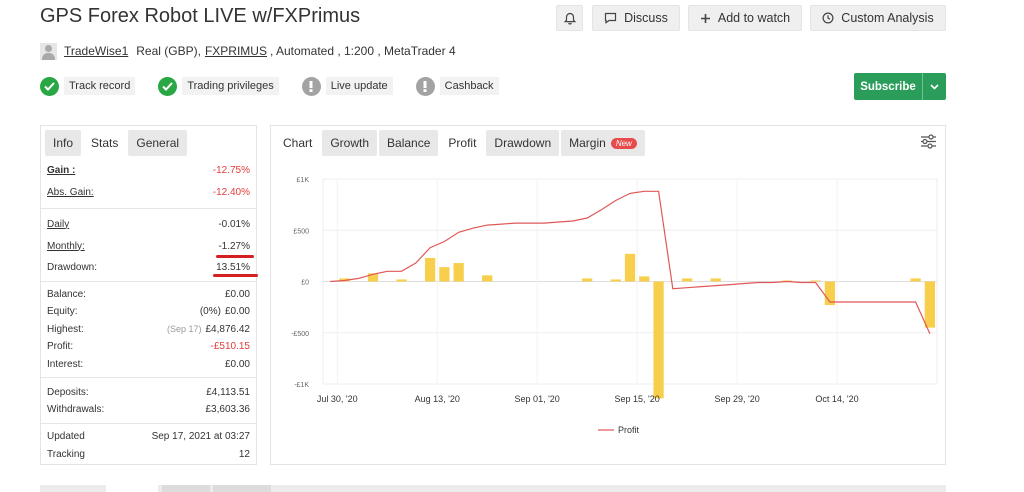 The width and height of the screenshot is (1024, 492). I want to click on stat-balance: Balance: £0.00, so click(148, 294).